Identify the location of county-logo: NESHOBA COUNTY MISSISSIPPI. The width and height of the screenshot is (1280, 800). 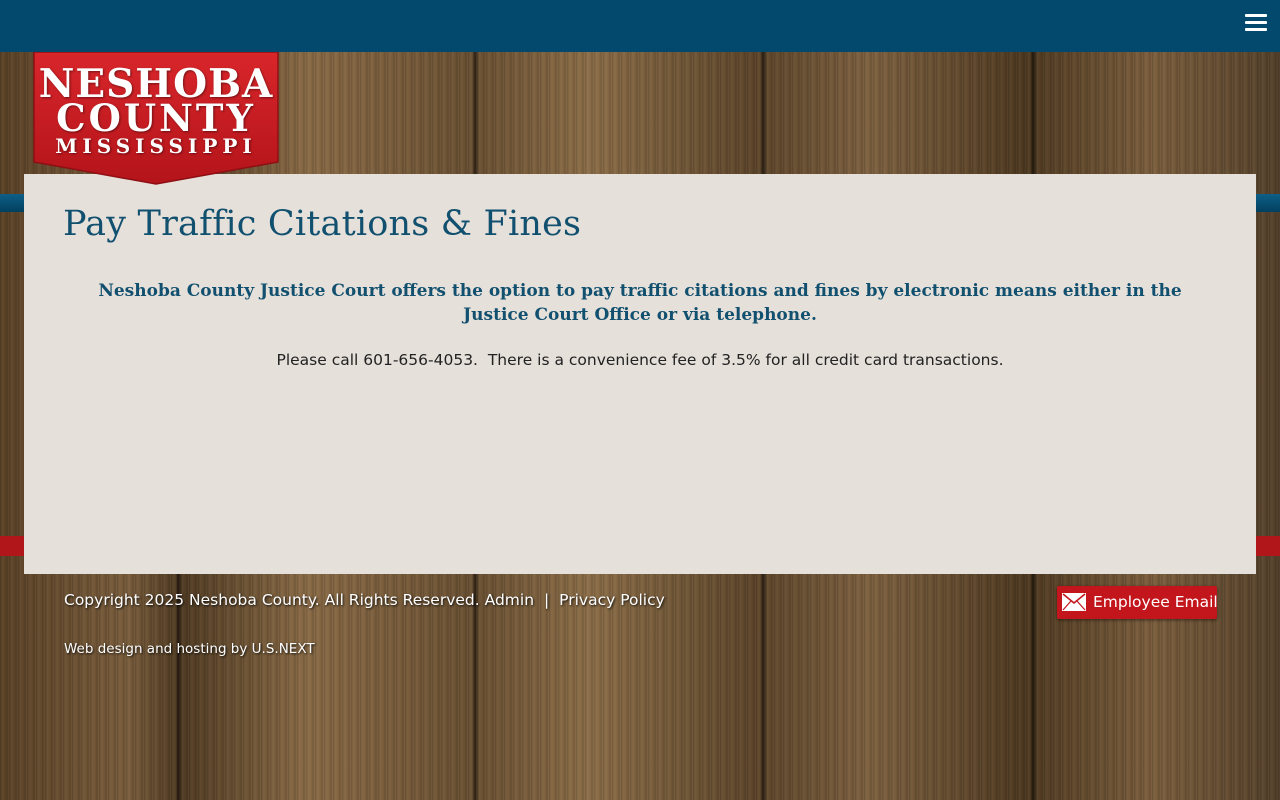
(156, 118).